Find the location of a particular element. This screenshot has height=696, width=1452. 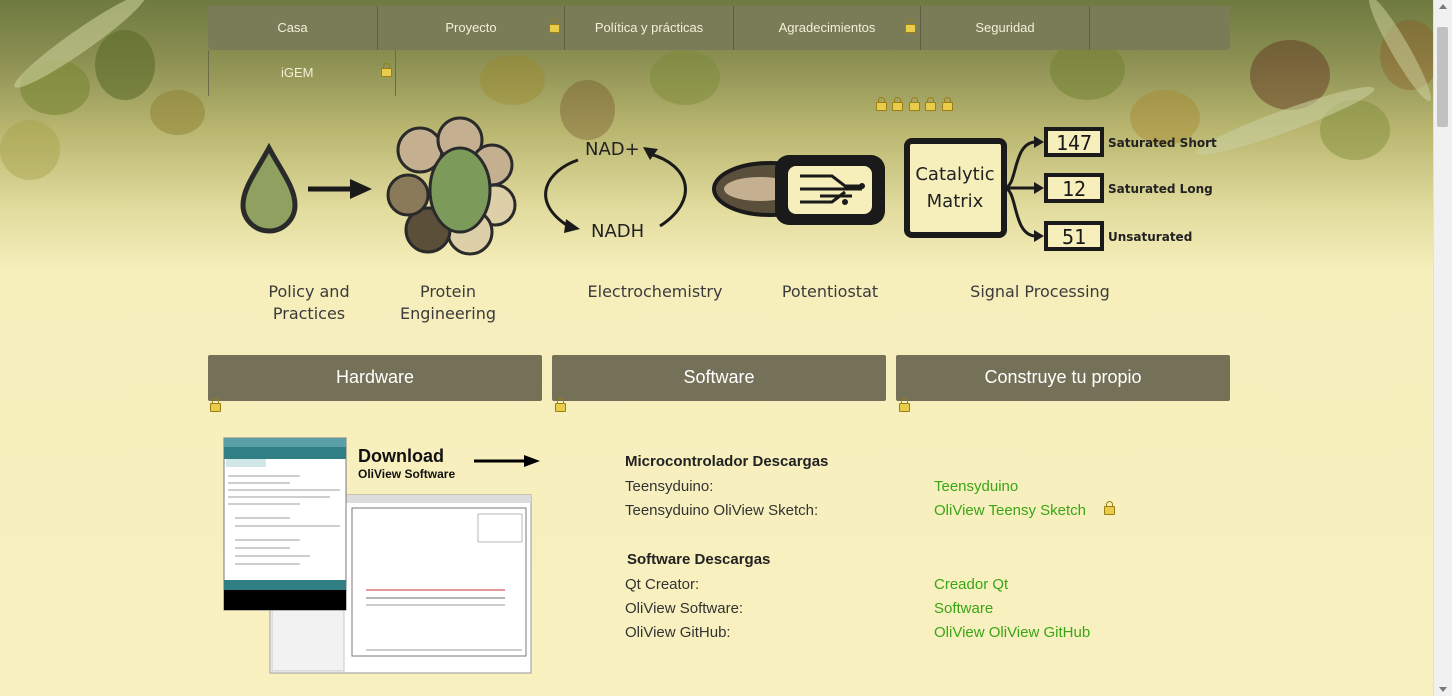

scrollbar-thumb is located at coordinates (1442, 77).